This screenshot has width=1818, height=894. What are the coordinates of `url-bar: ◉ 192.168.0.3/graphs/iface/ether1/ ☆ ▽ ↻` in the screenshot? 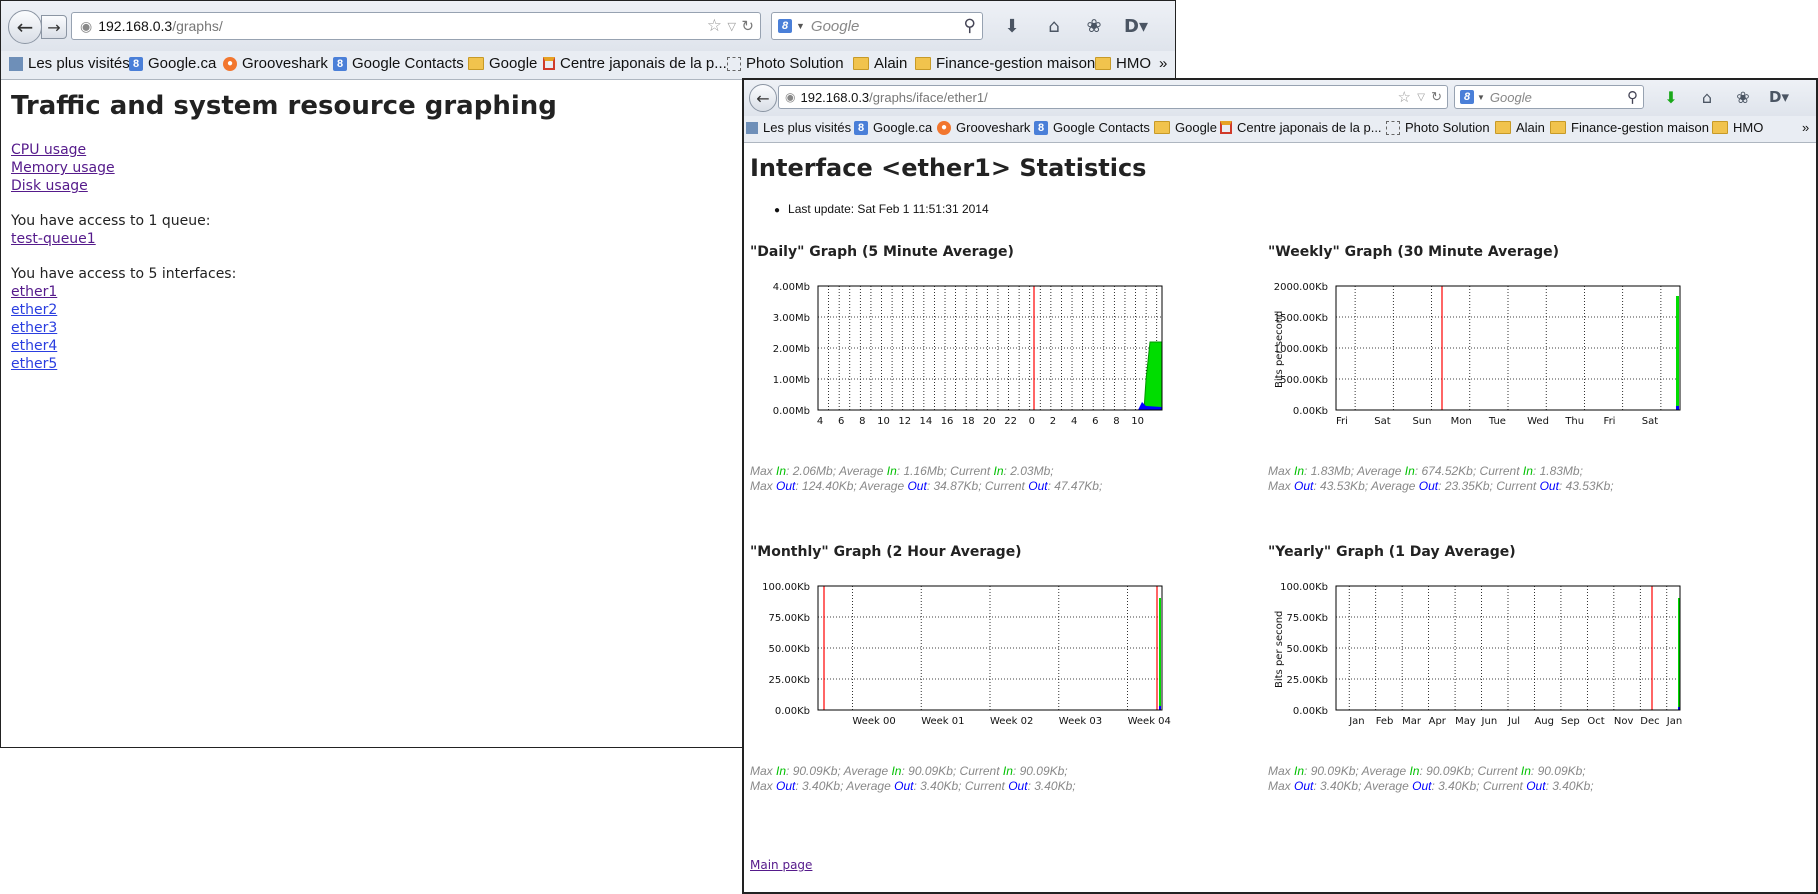 It's located at (1113, 97).